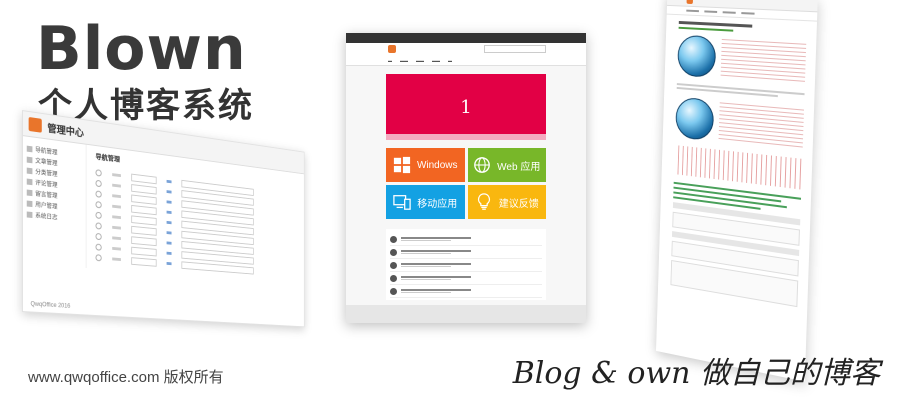 The height and width of the screenshot is (400, 900). I want to click on slogan-text: Blog & own 做自己的博客, so click(696, 373).